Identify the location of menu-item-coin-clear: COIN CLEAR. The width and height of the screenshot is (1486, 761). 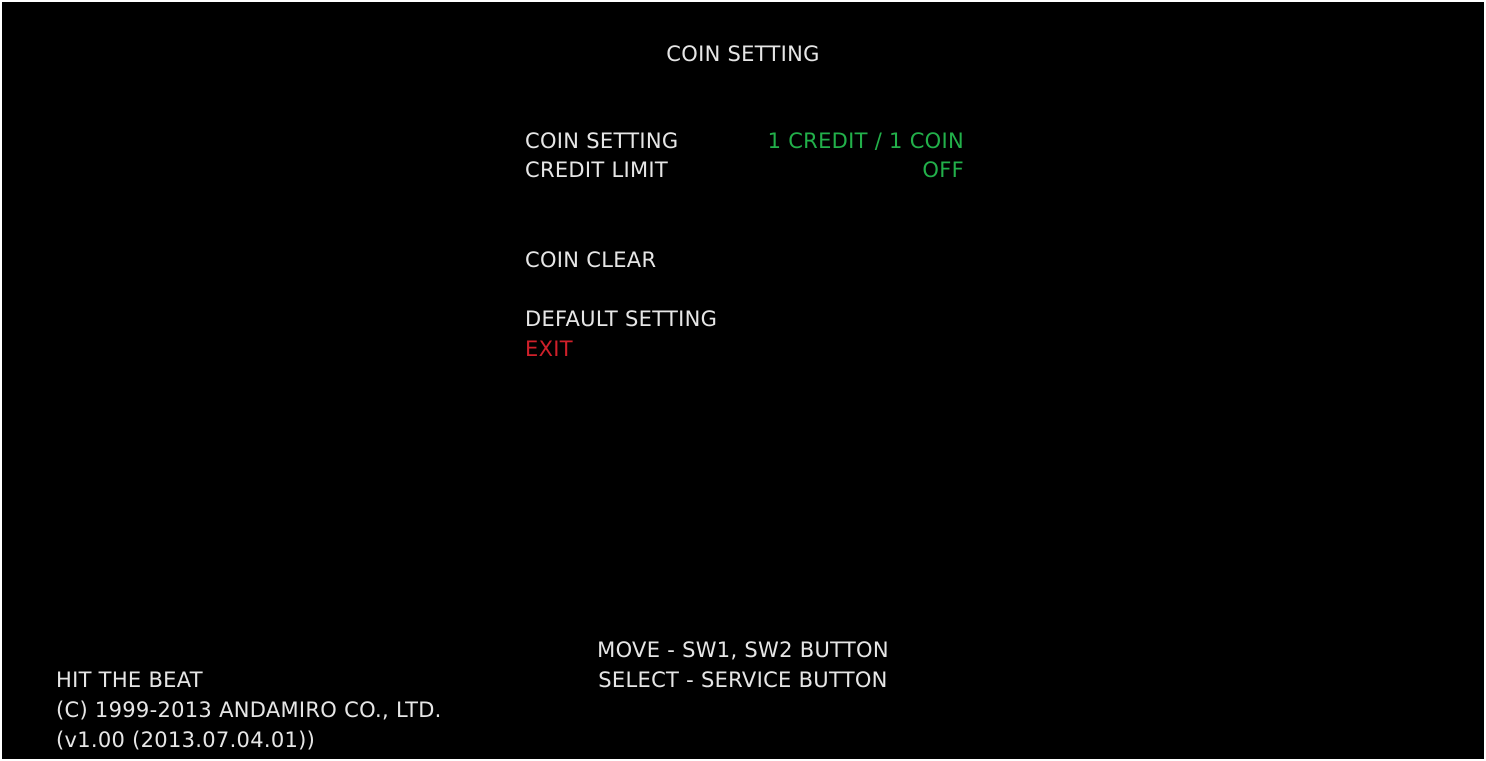
(590, 260).